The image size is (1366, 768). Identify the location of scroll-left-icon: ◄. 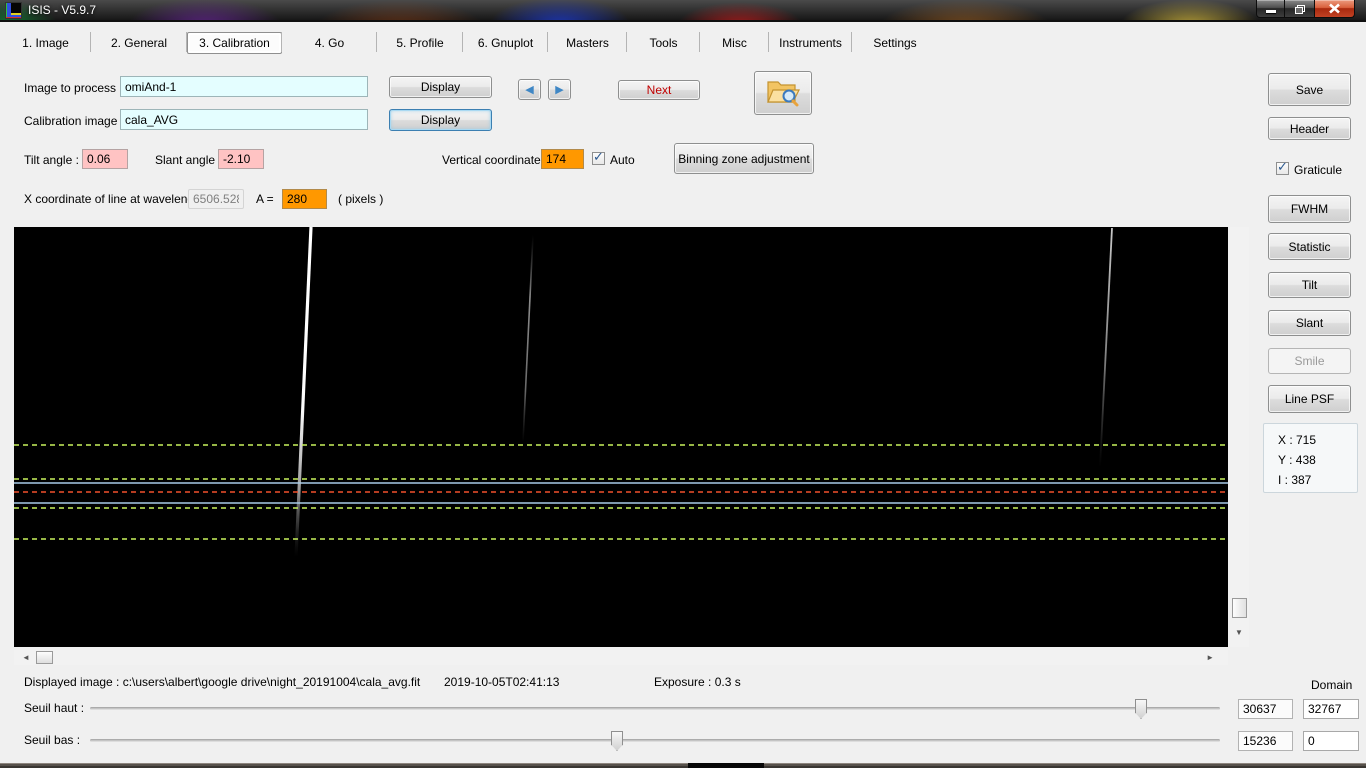
(26, 657).